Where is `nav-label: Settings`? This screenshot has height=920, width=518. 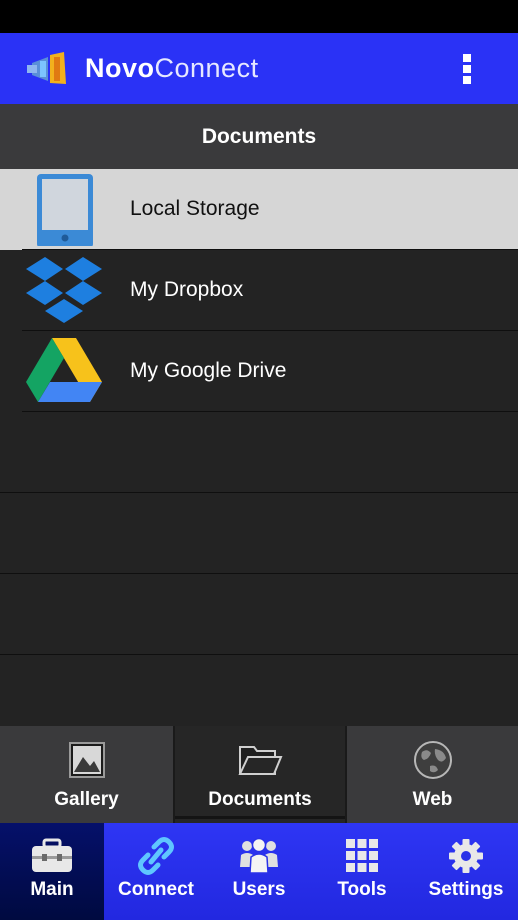
nav-label: Settings is located at coordinates (466, 889).